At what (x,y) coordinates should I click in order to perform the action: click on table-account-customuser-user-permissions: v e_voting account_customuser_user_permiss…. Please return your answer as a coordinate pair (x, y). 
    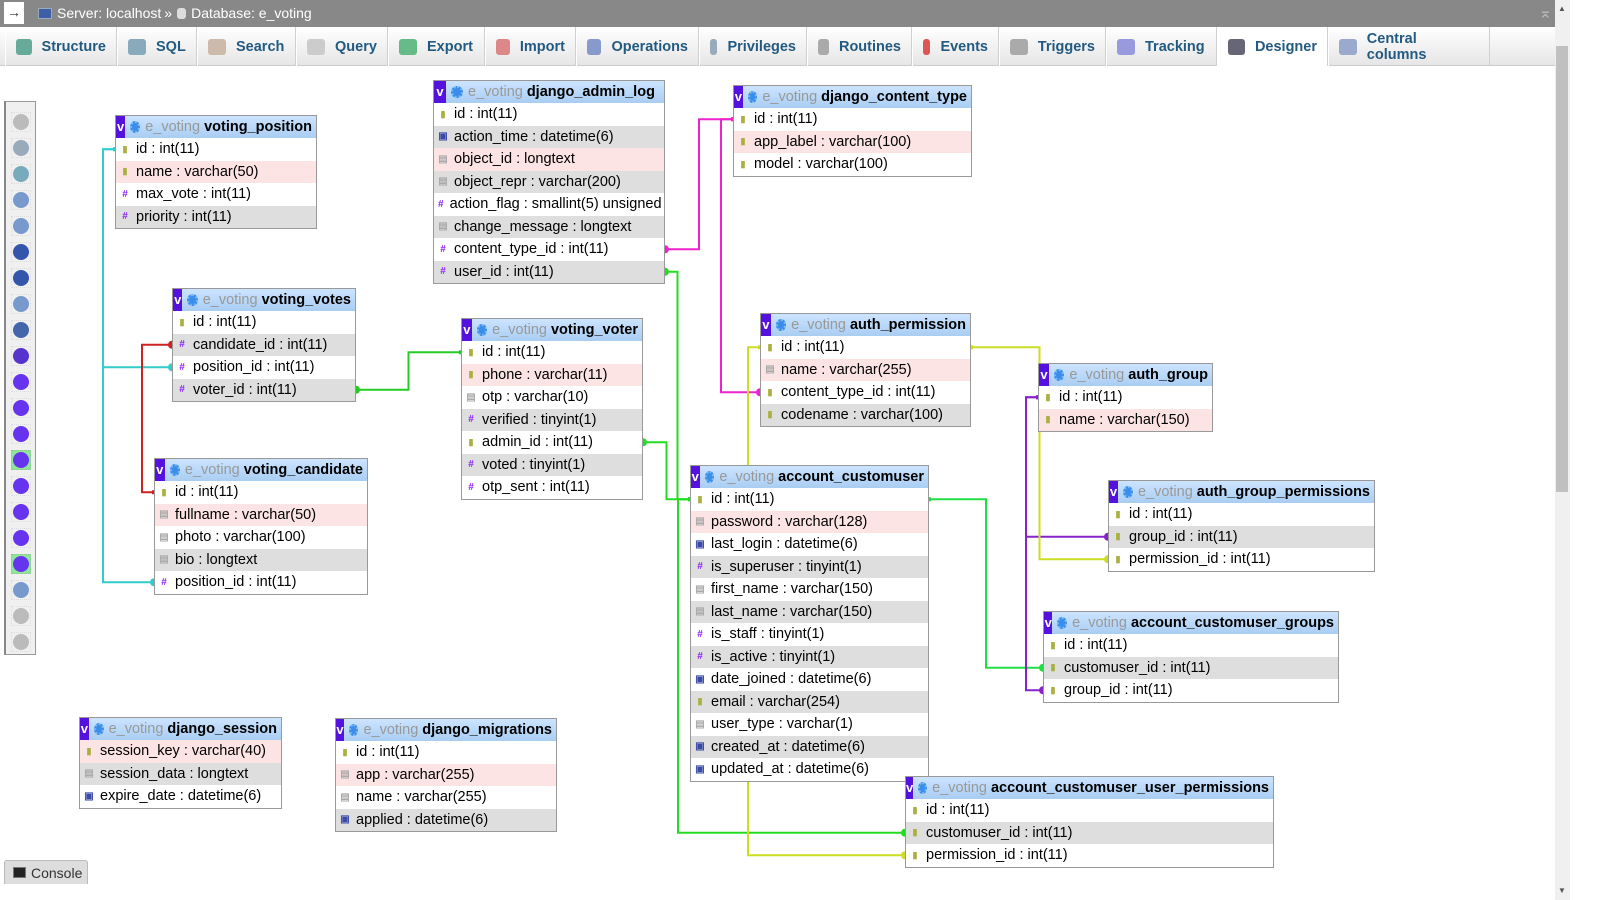
    Looking at the image, I should click on (1089, 822).